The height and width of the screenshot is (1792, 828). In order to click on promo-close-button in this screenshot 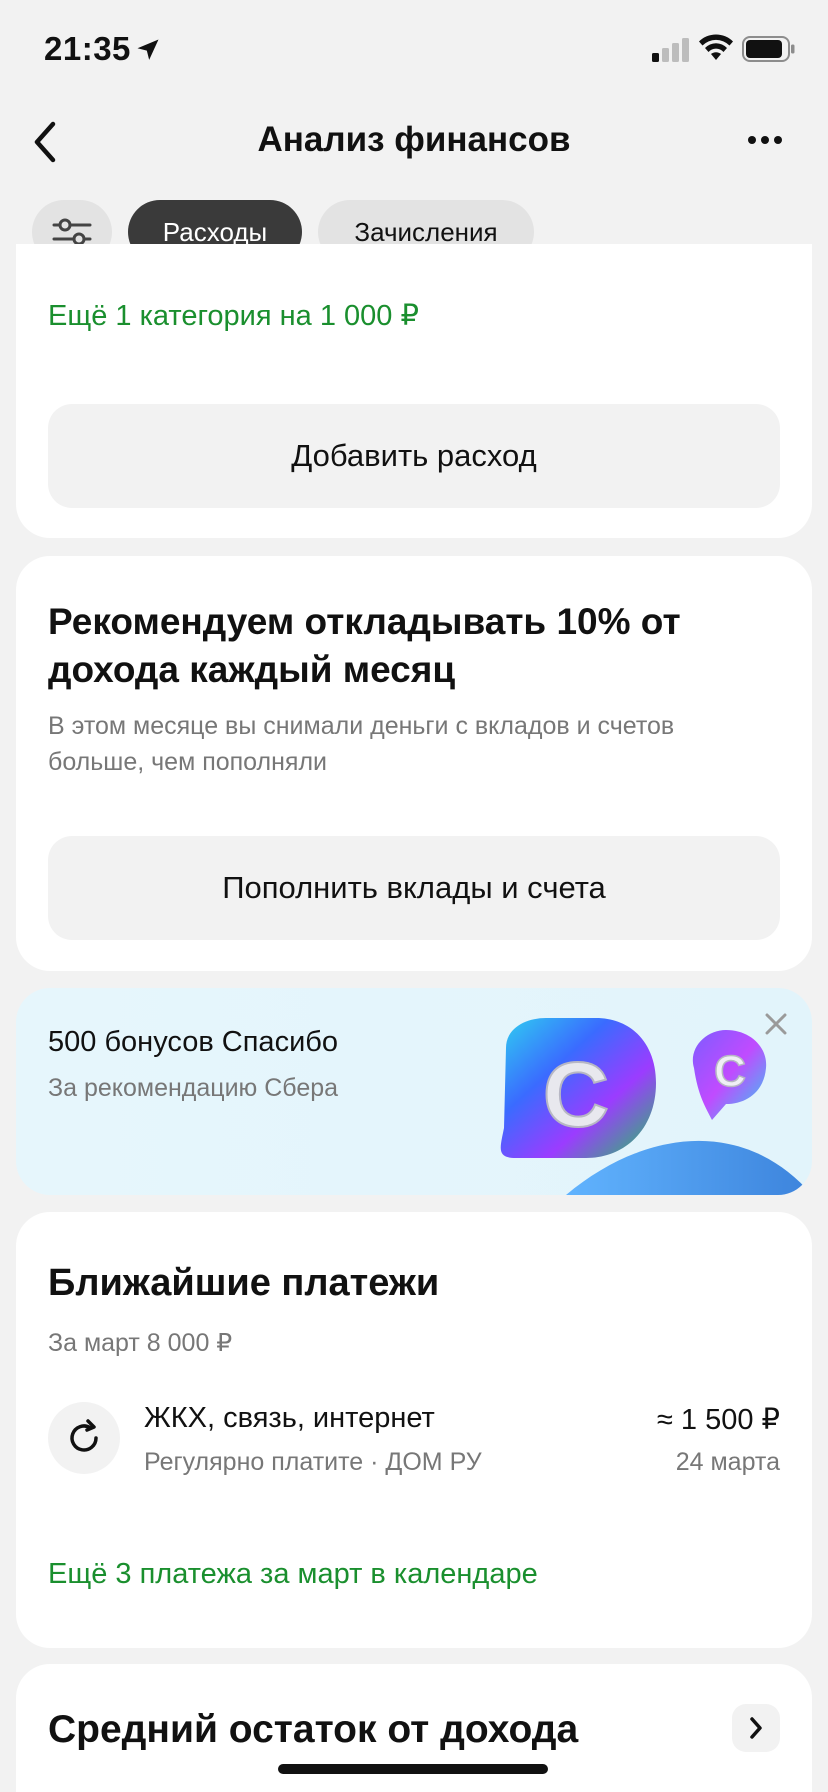, I will do `click(776, 1024)`.